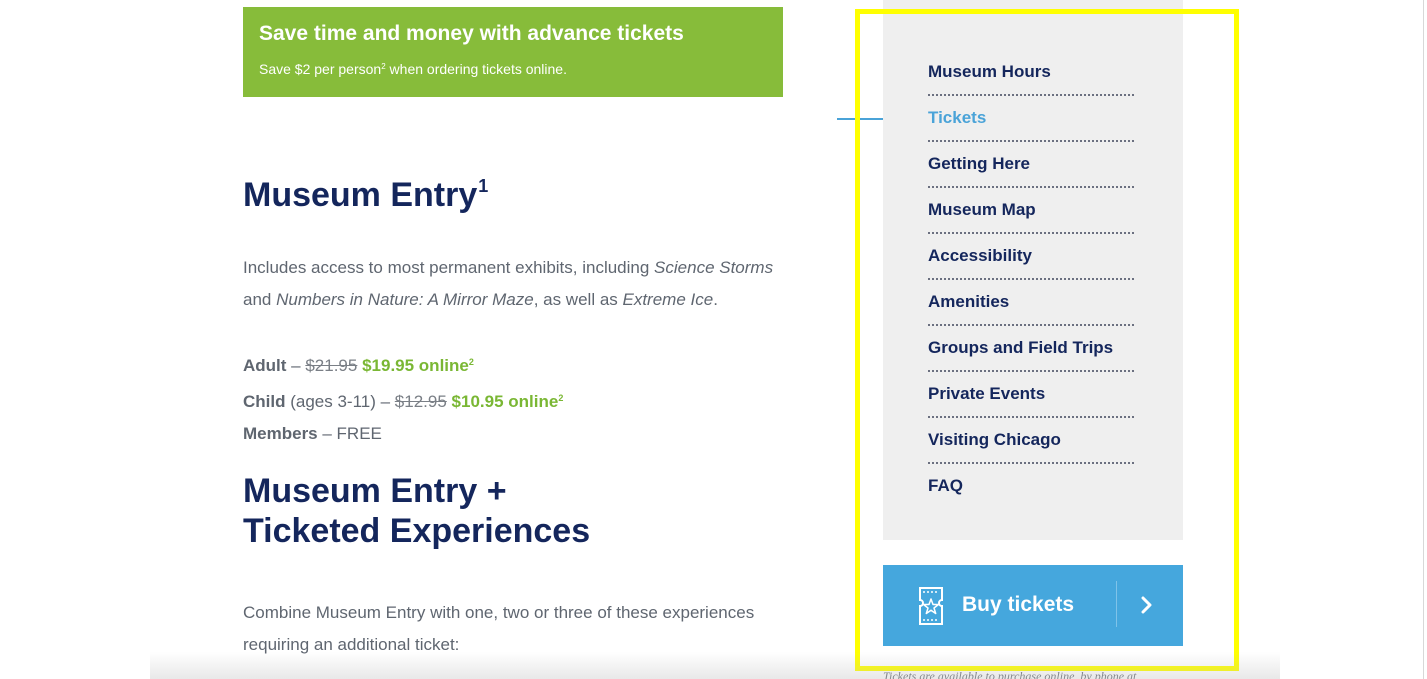  I want to click on banner-title: Save time and money with advance tickets, so click(471, 33).